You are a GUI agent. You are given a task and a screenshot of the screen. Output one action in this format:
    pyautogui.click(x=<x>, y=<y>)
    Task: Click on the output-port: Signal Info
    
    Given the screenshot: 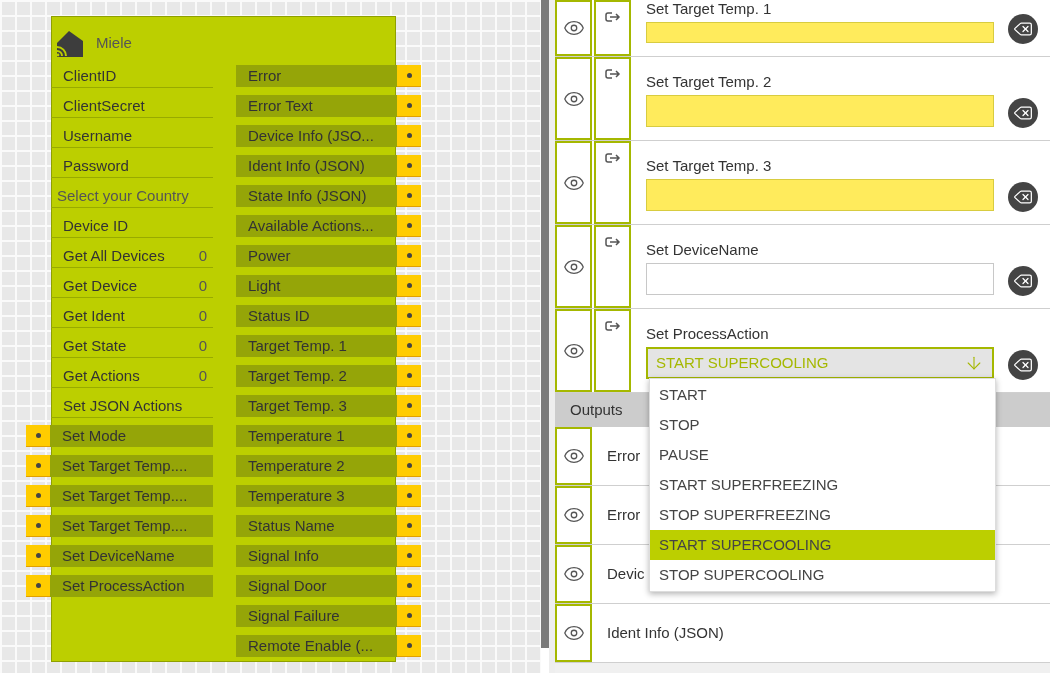 What is the action you would take?
    pyautogui.click(x=316, y=556)
    